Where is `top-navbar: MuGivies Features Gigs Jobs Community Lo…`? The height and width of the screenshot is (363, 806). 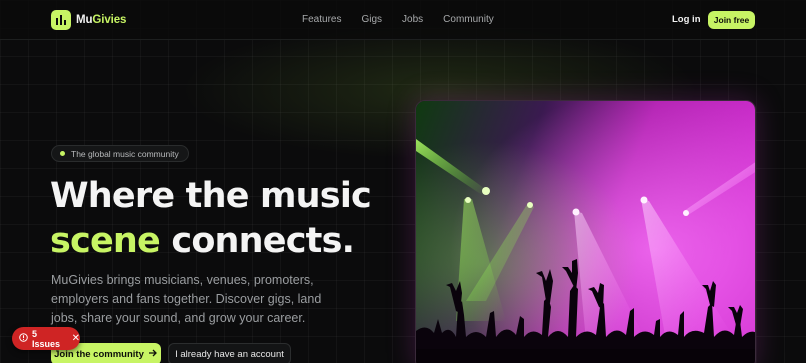 top-navbar: MuGivies Features Gigs Jobs Community Lo… is located at coordinates (403, 20).